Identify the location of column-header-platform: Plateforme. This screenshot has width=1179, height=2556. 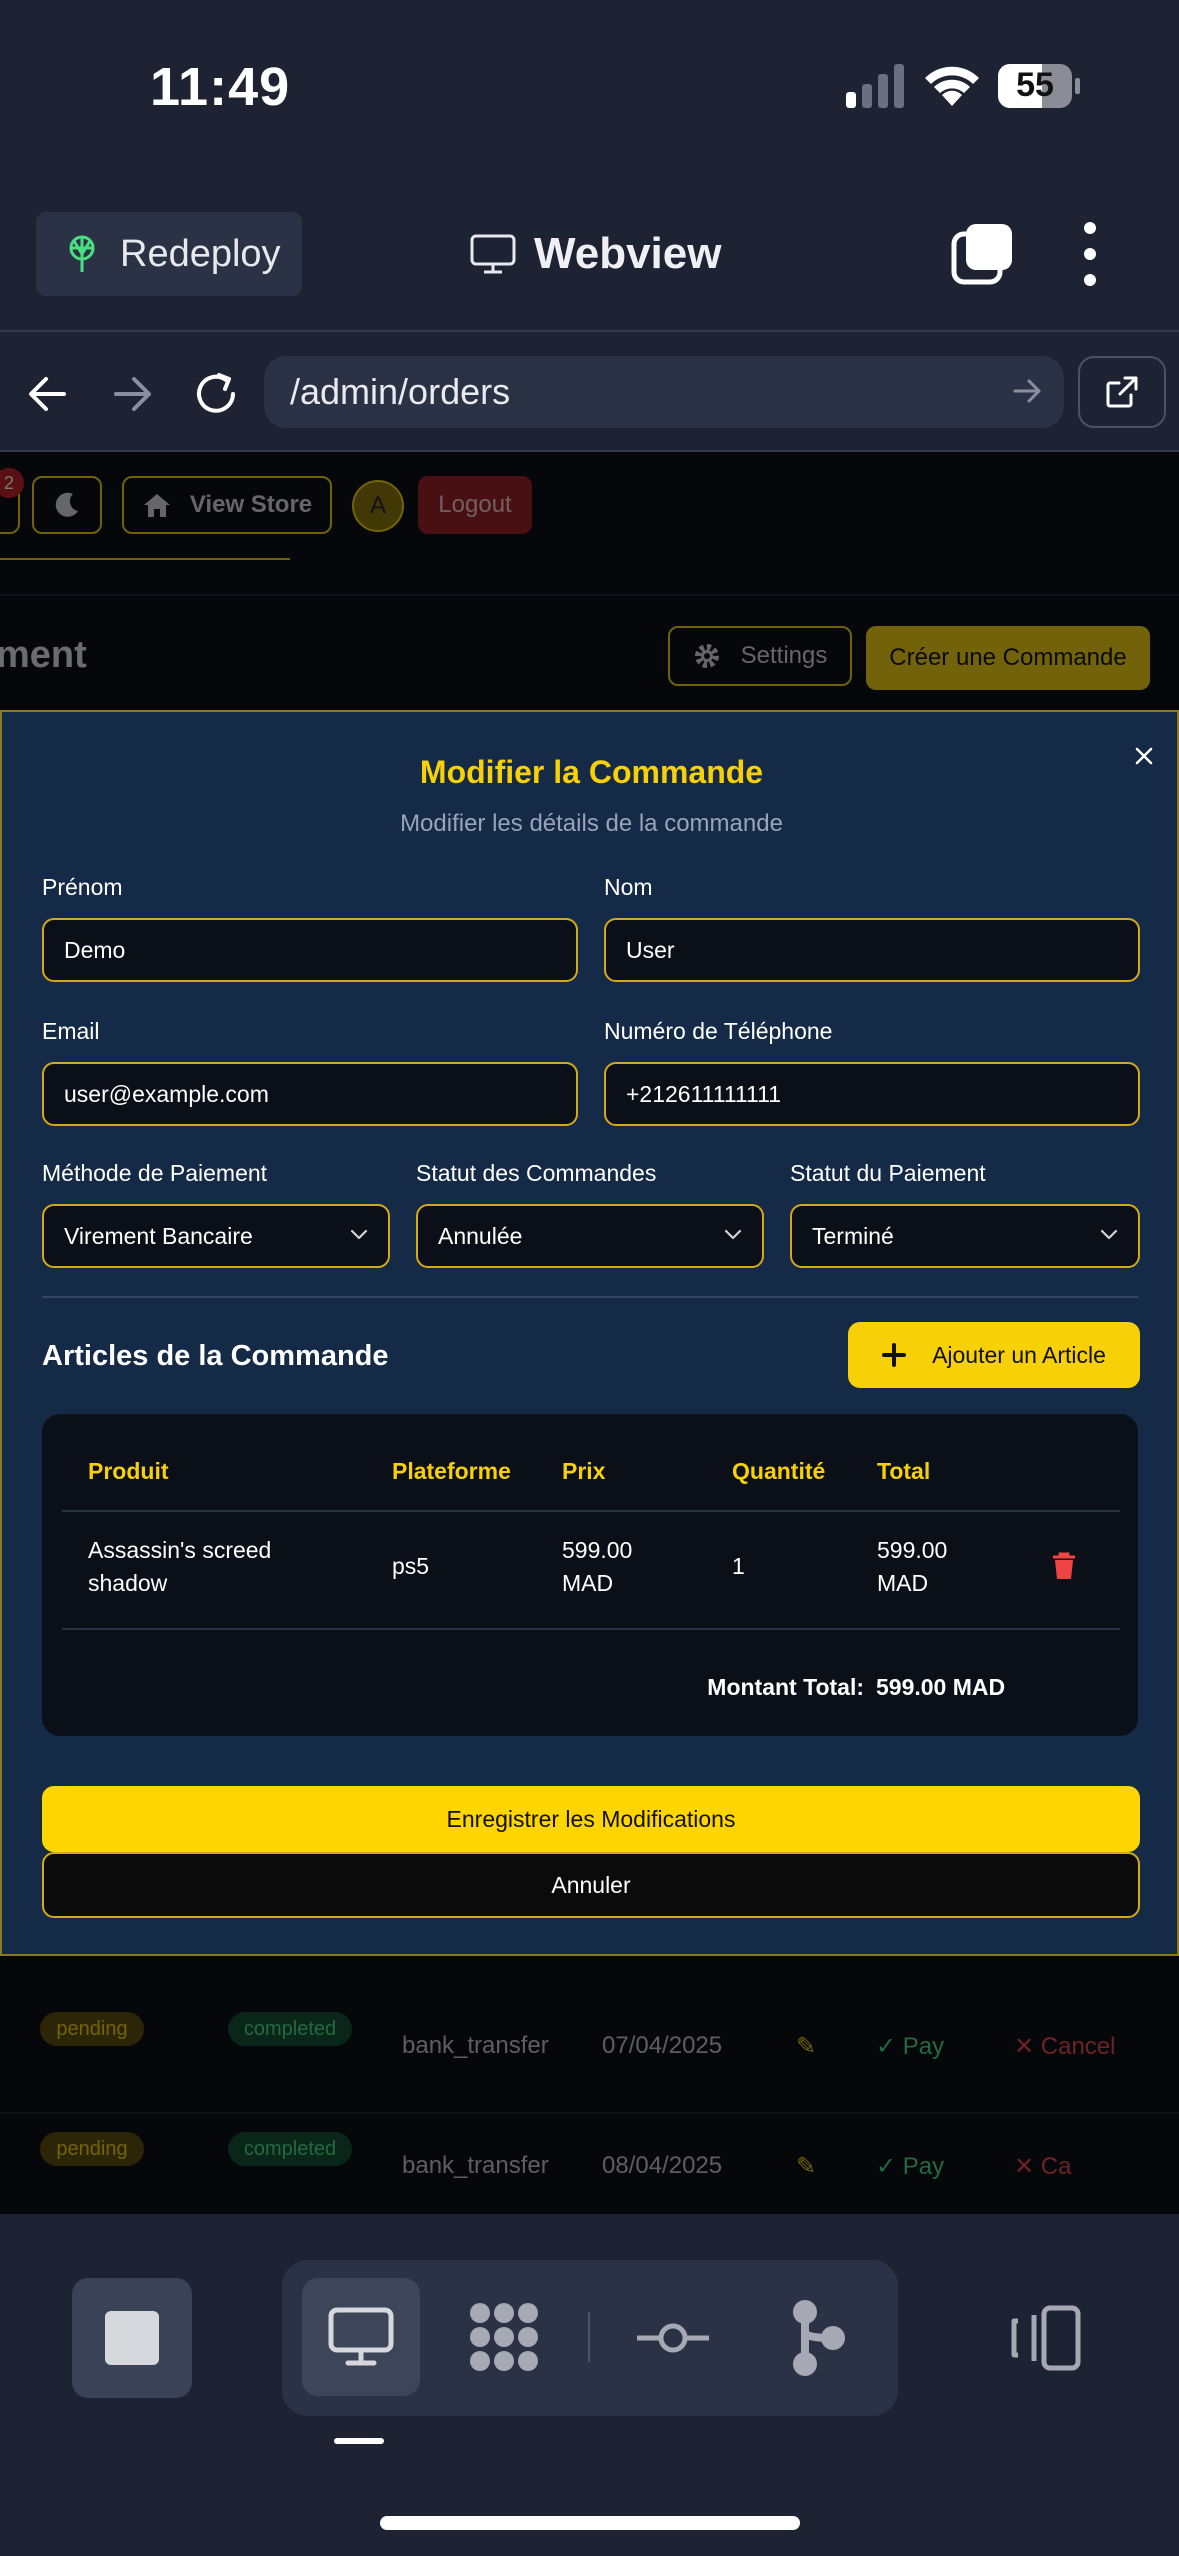
(451, 1471).